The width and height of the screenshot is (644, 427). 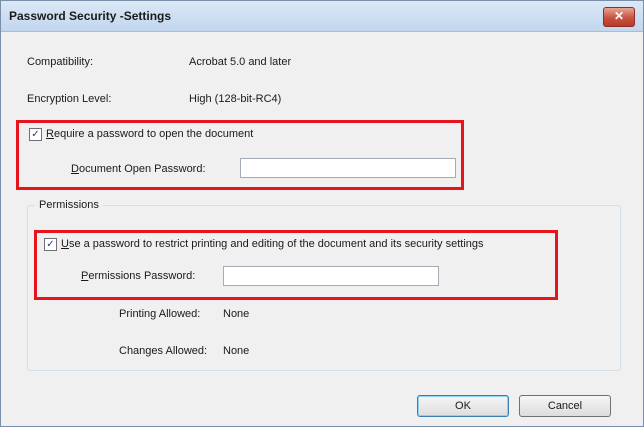 I want to click on title-bar: Password Security -Settings ✕, so click(x=322, y=16).